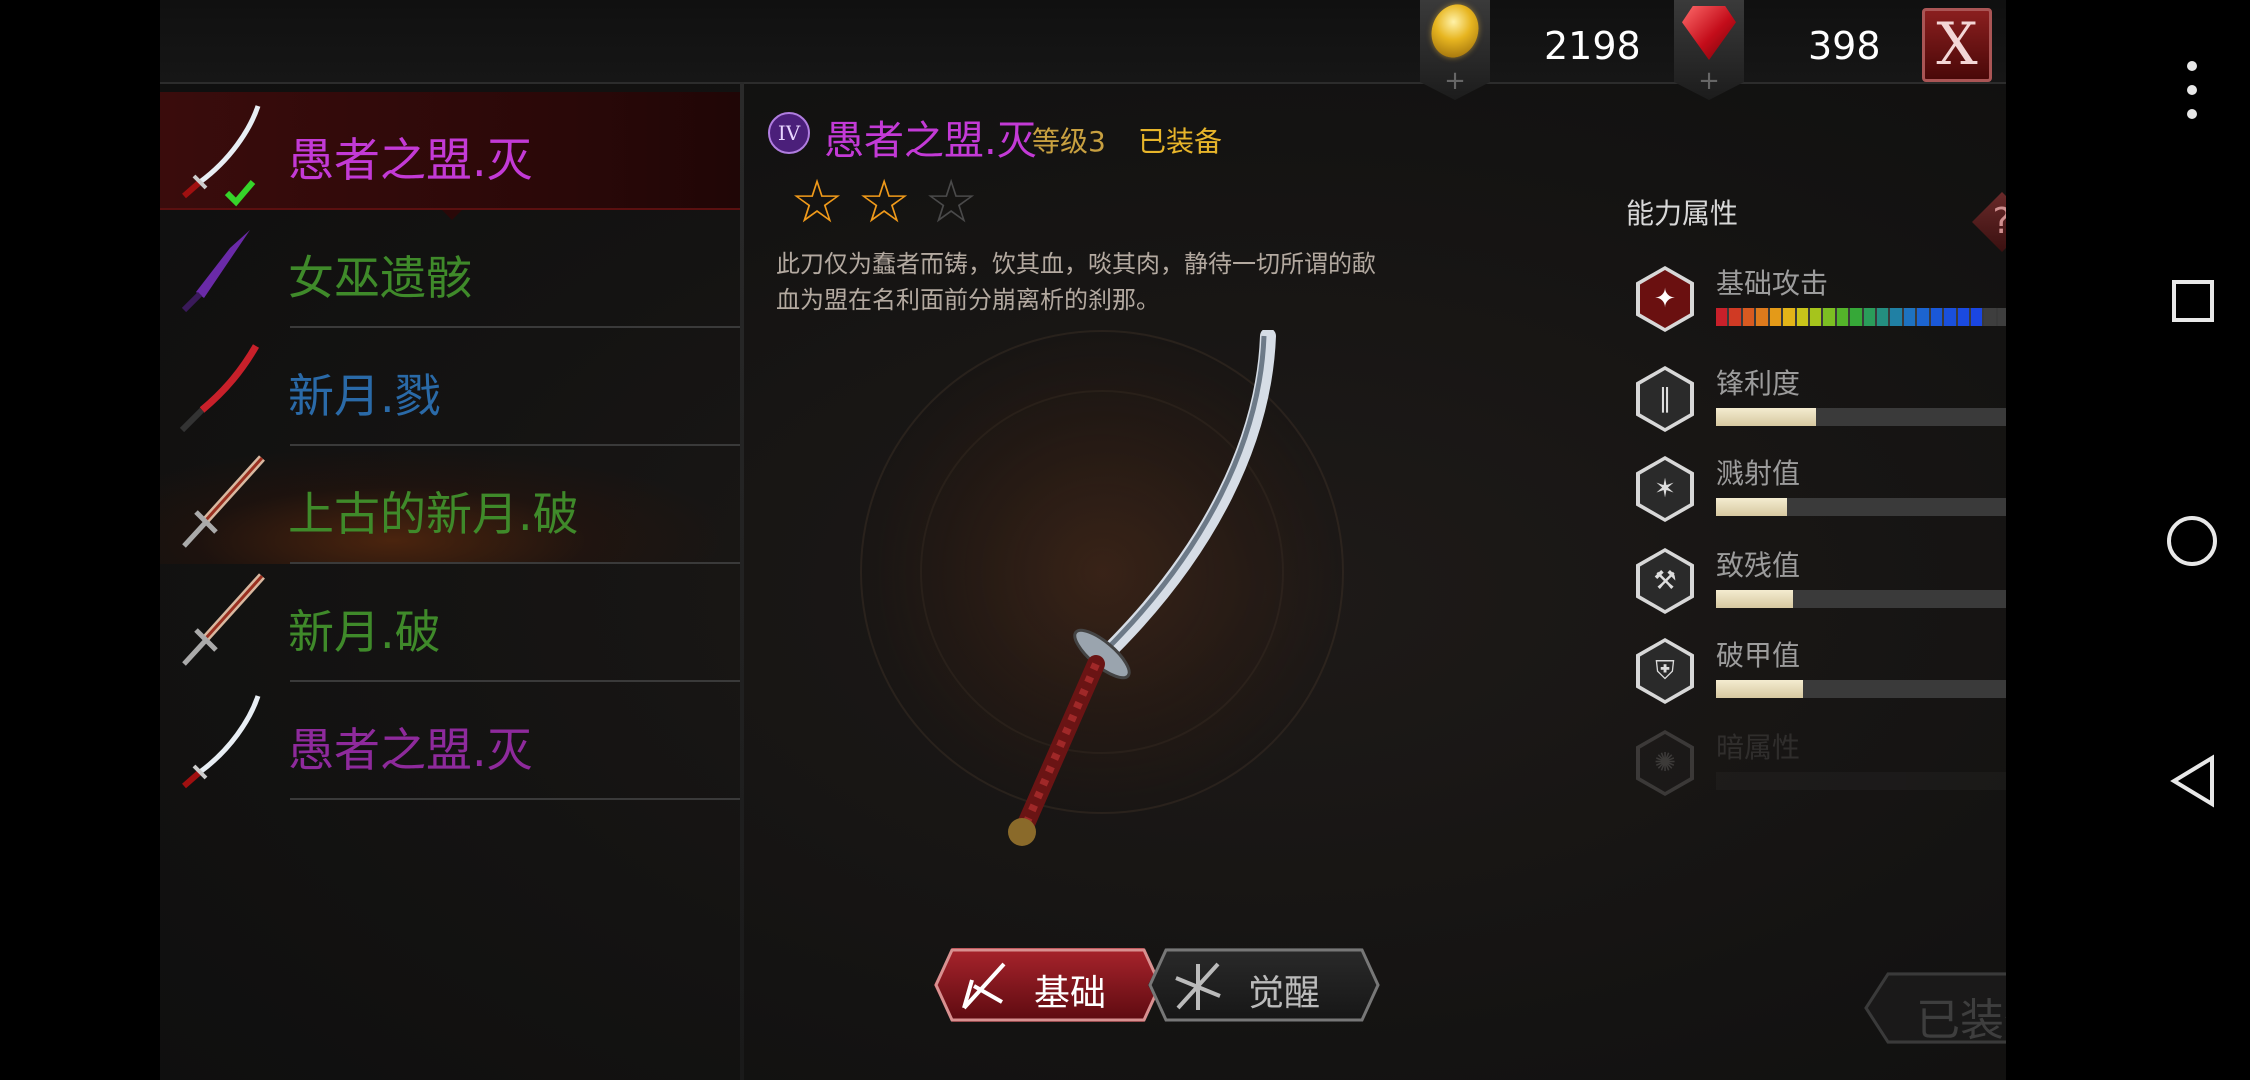 This screenshot has height=1080, width=2250. I want to click on divider, so click(515, 799).